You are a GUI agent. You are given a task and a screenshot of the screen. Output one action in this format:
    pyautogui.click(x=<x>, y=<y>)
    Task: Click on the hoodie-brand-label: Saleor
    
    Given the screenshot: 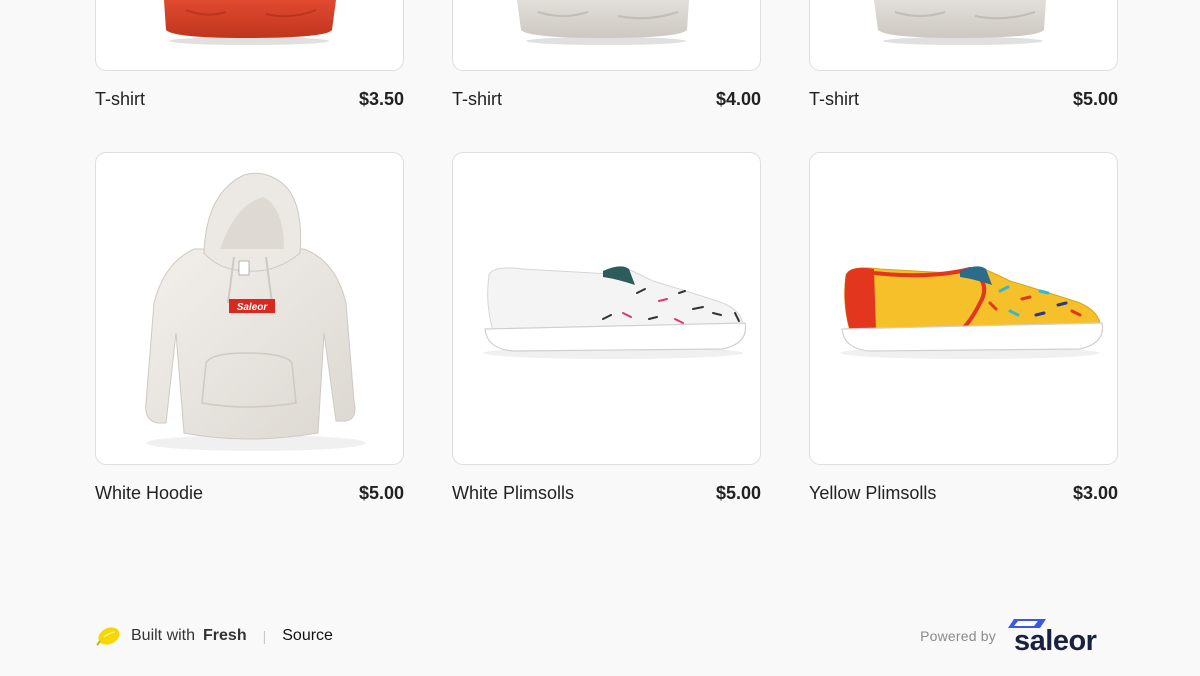 What is the action you would take?
    pyautogui.click(x=253, y=307)
    